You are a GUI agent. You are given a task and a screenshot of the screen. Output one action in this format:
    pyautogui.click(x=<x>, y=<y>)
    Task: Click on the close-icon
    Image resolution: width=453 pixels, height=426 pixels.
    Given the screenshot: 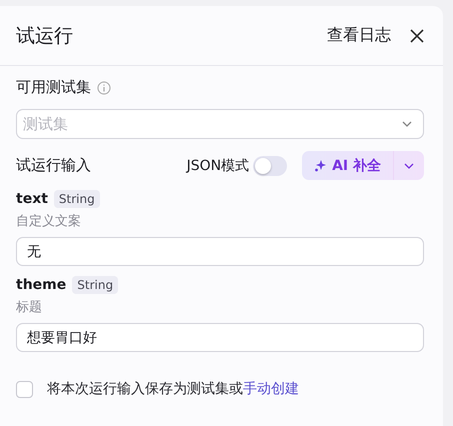 What is the action you would take?
    pyautogui.click(x=417, y=36)
    